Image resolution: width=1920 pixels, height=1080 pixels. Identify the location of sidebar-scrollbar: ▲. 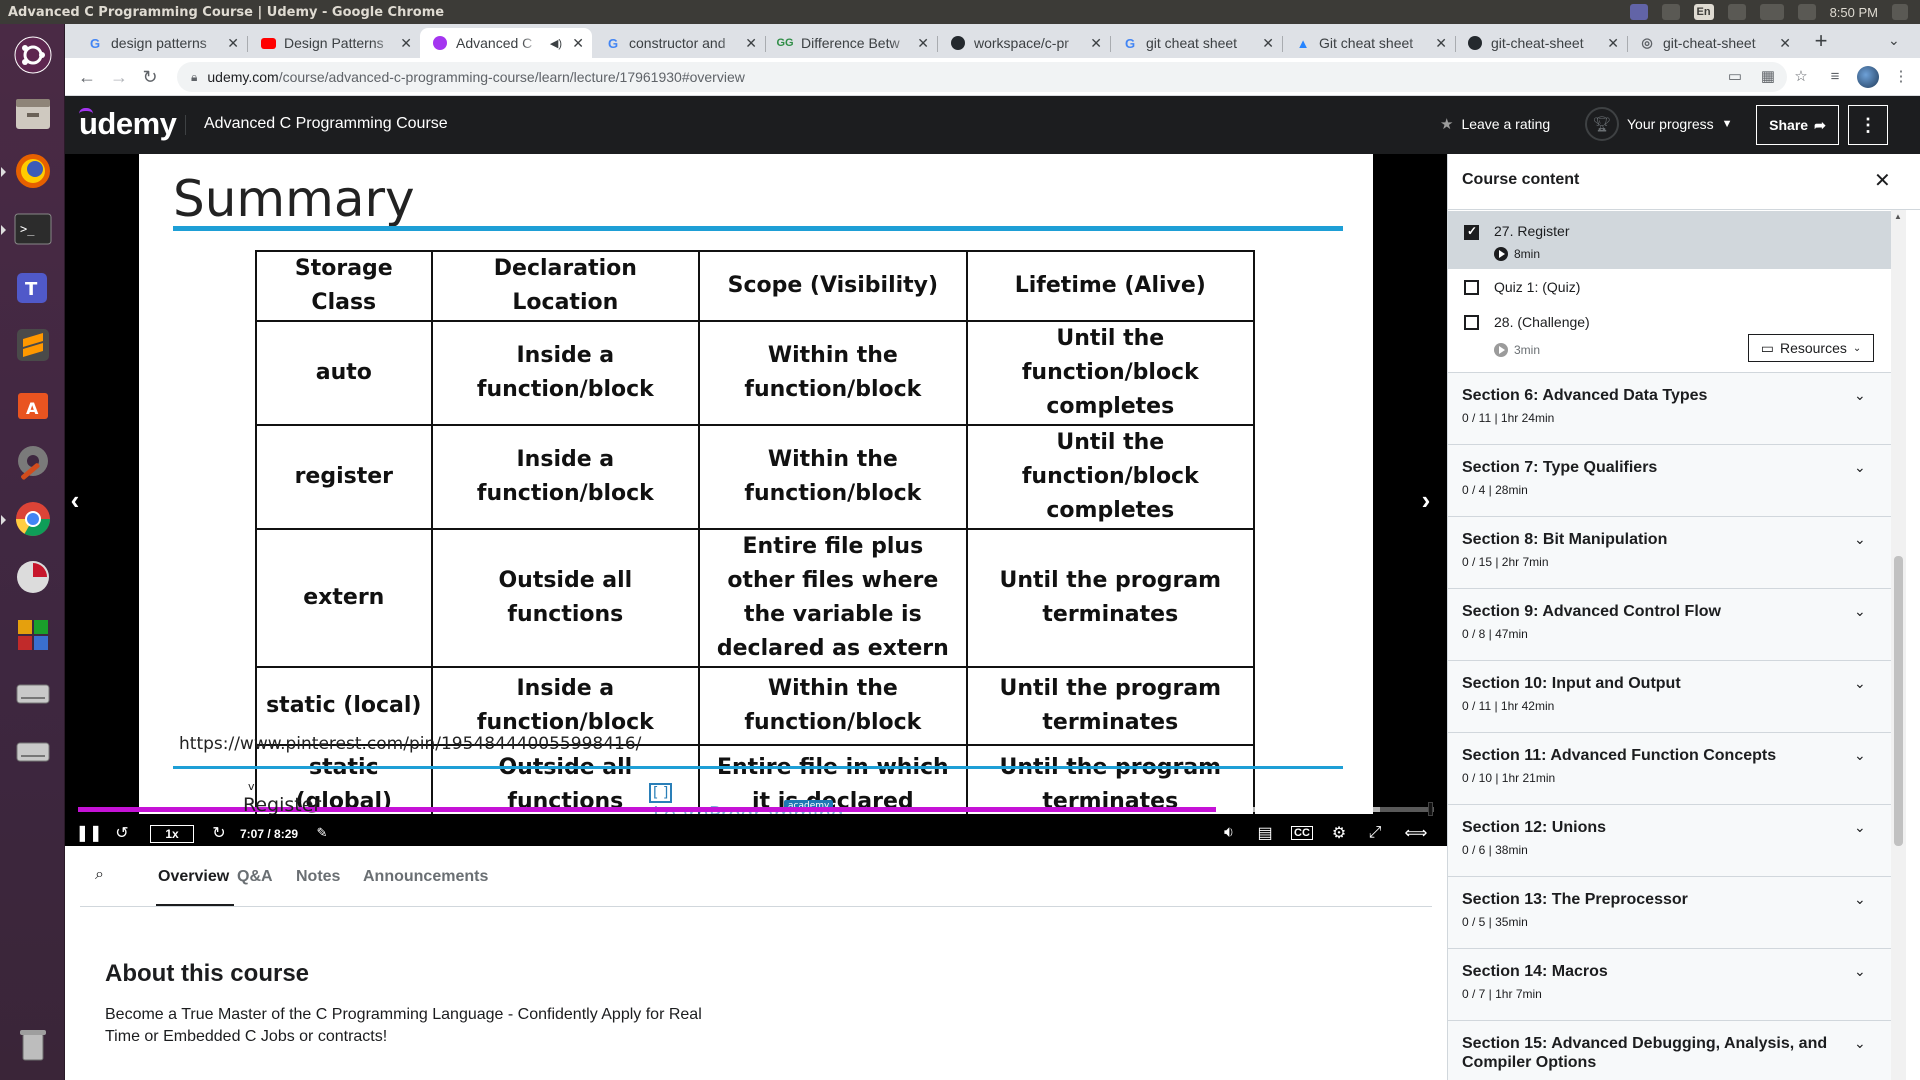
(1898, 645).